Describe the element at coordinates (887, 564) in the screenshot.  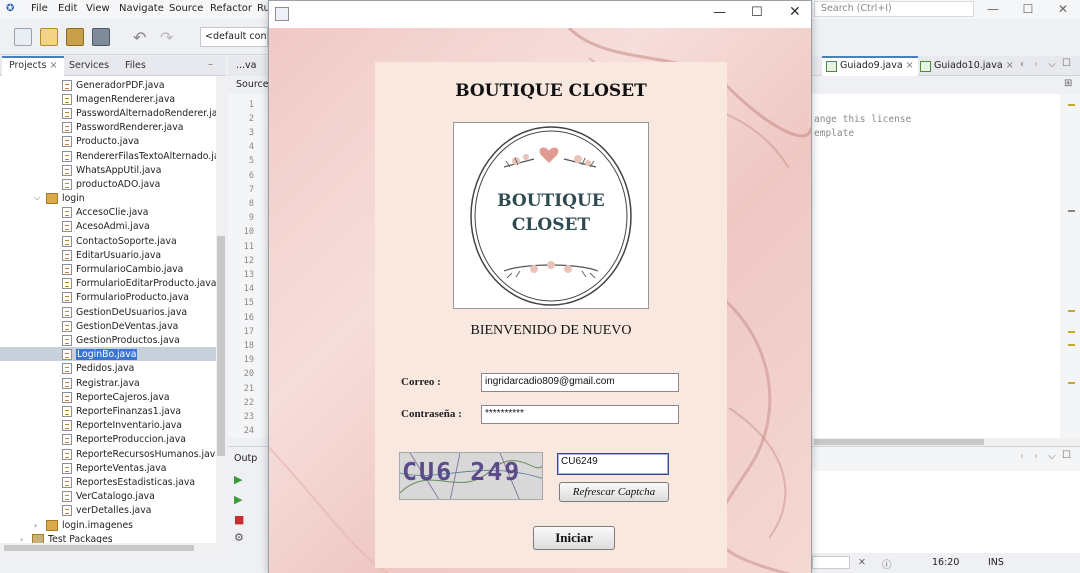
I see `notifications-icon: ⓘ` at that location.